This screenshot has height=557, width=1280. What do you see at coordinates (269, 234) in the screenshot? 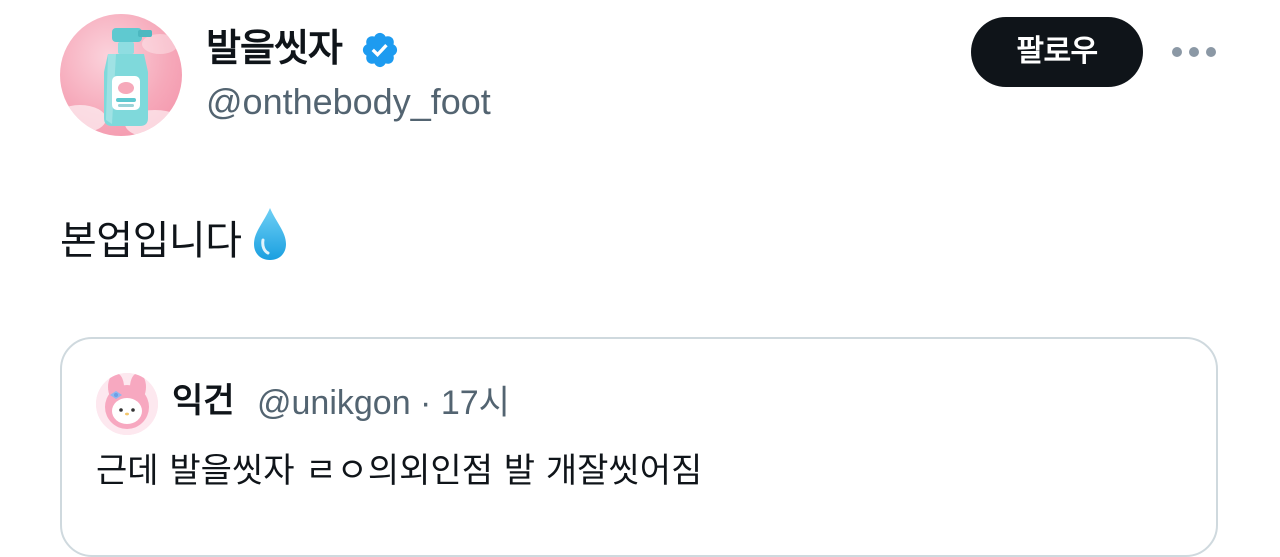
I see `droplet-emoji-icon` at bounding box center [269, 234].